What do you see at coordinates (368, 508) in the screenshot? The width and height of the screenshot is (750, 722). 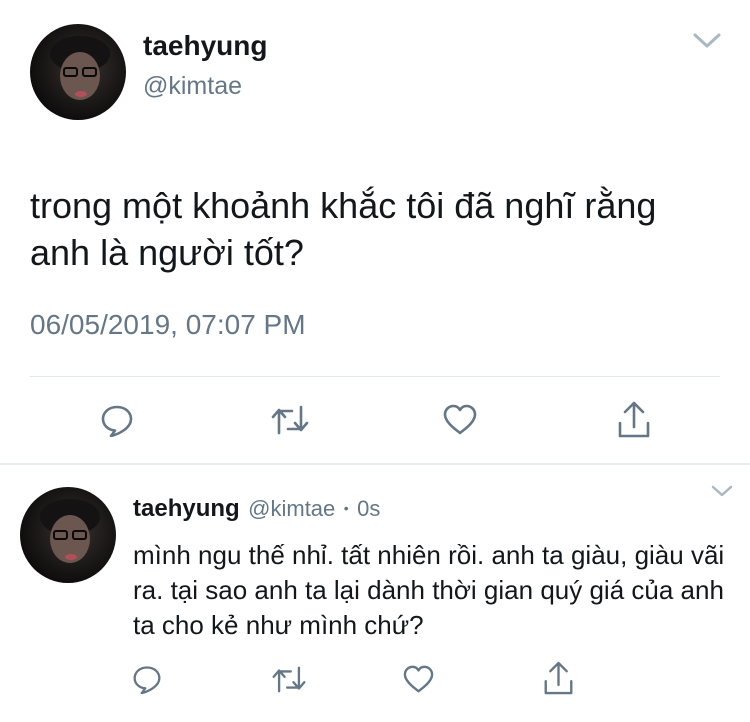 I see `tweet-time: 0s` at bounding box center [368, 508].